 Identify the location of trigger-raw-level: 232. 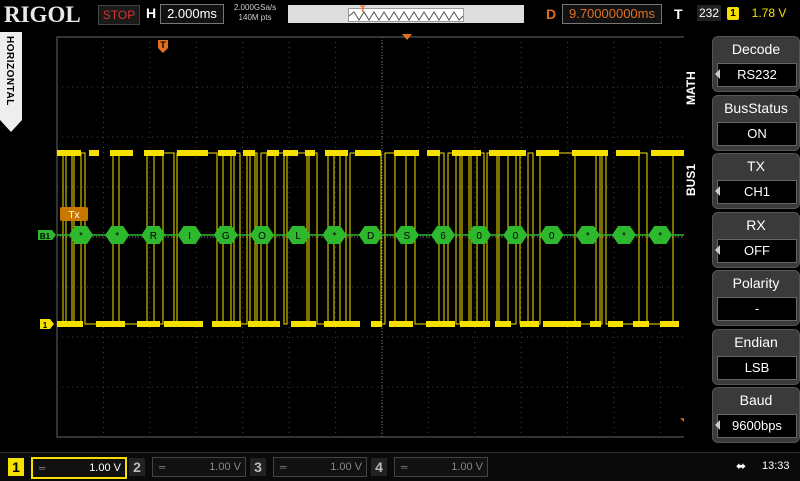
(709, 13).